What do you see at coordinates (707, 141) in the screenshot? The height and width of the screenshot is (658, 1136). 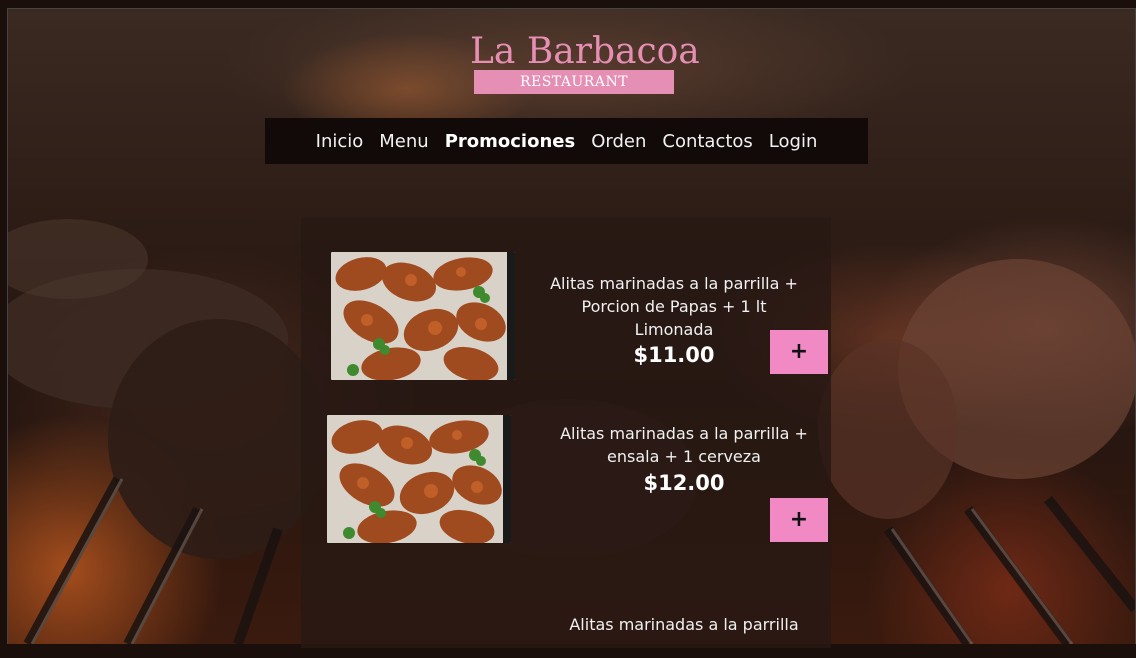 I see `nav-link-contactos: Contactos` at bounding box center [707, 141].